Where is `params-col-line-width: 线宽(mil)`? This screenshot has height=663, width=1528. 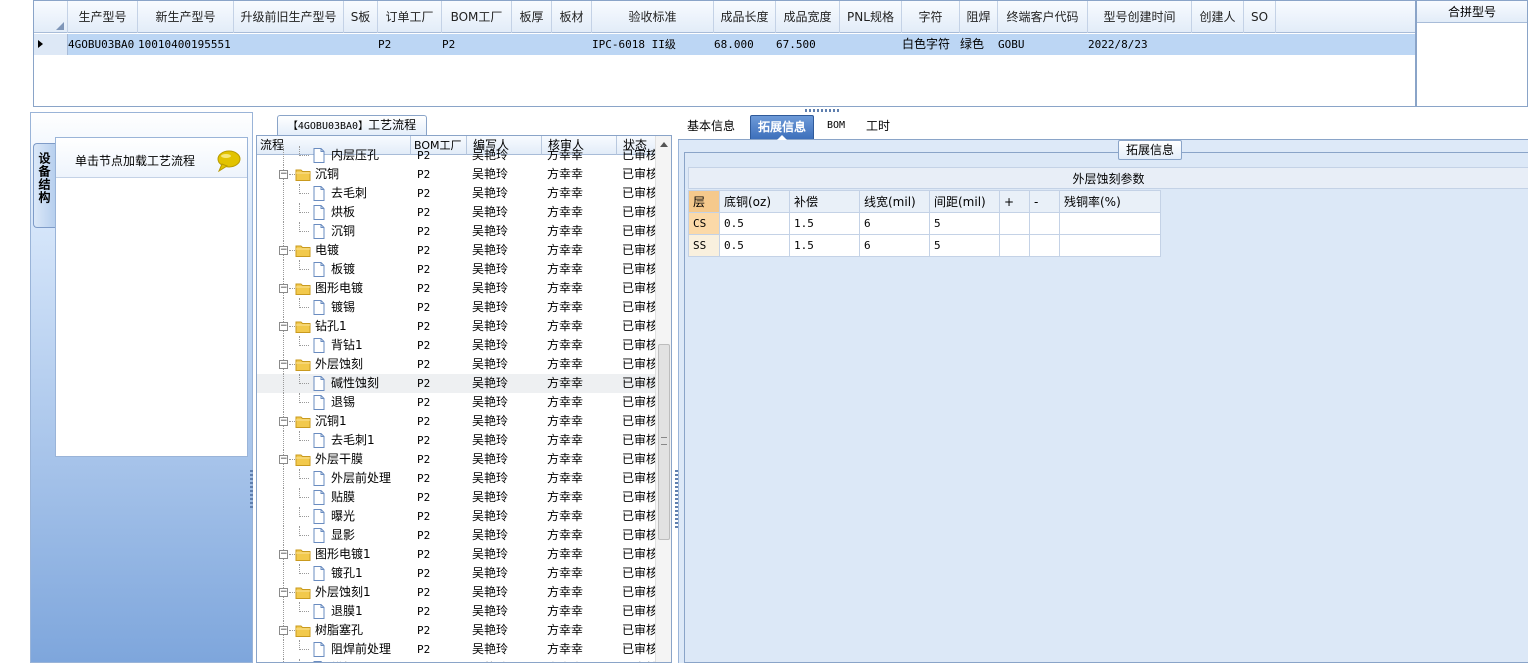
params-col-line-width: 线宽(mil) is located at coordinates (894, 201).